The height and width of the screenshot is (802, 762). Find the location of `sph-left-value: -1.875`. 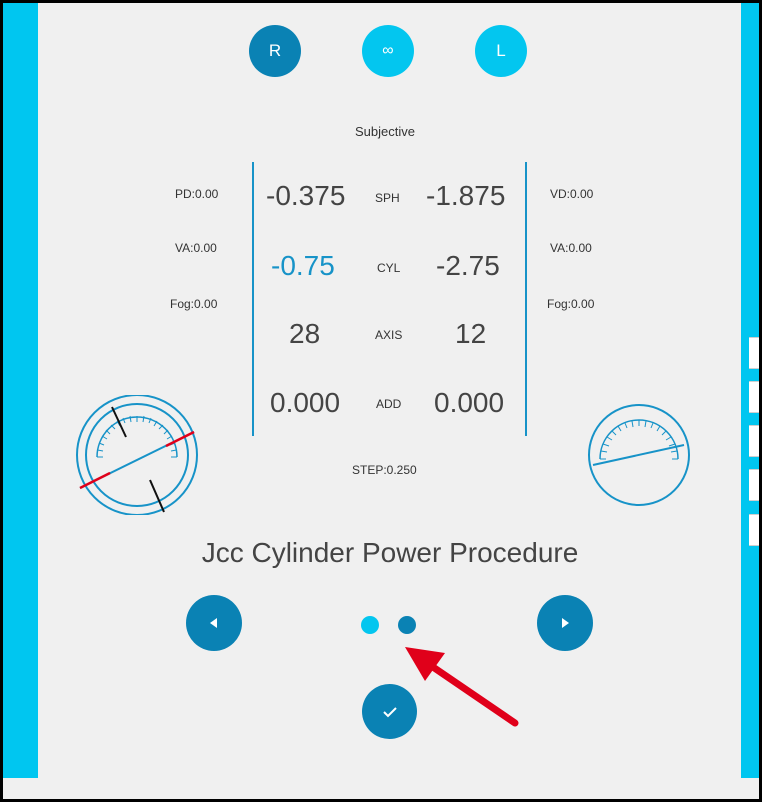

sph-left-value: -1.875 is located at coordinates (465, 196).